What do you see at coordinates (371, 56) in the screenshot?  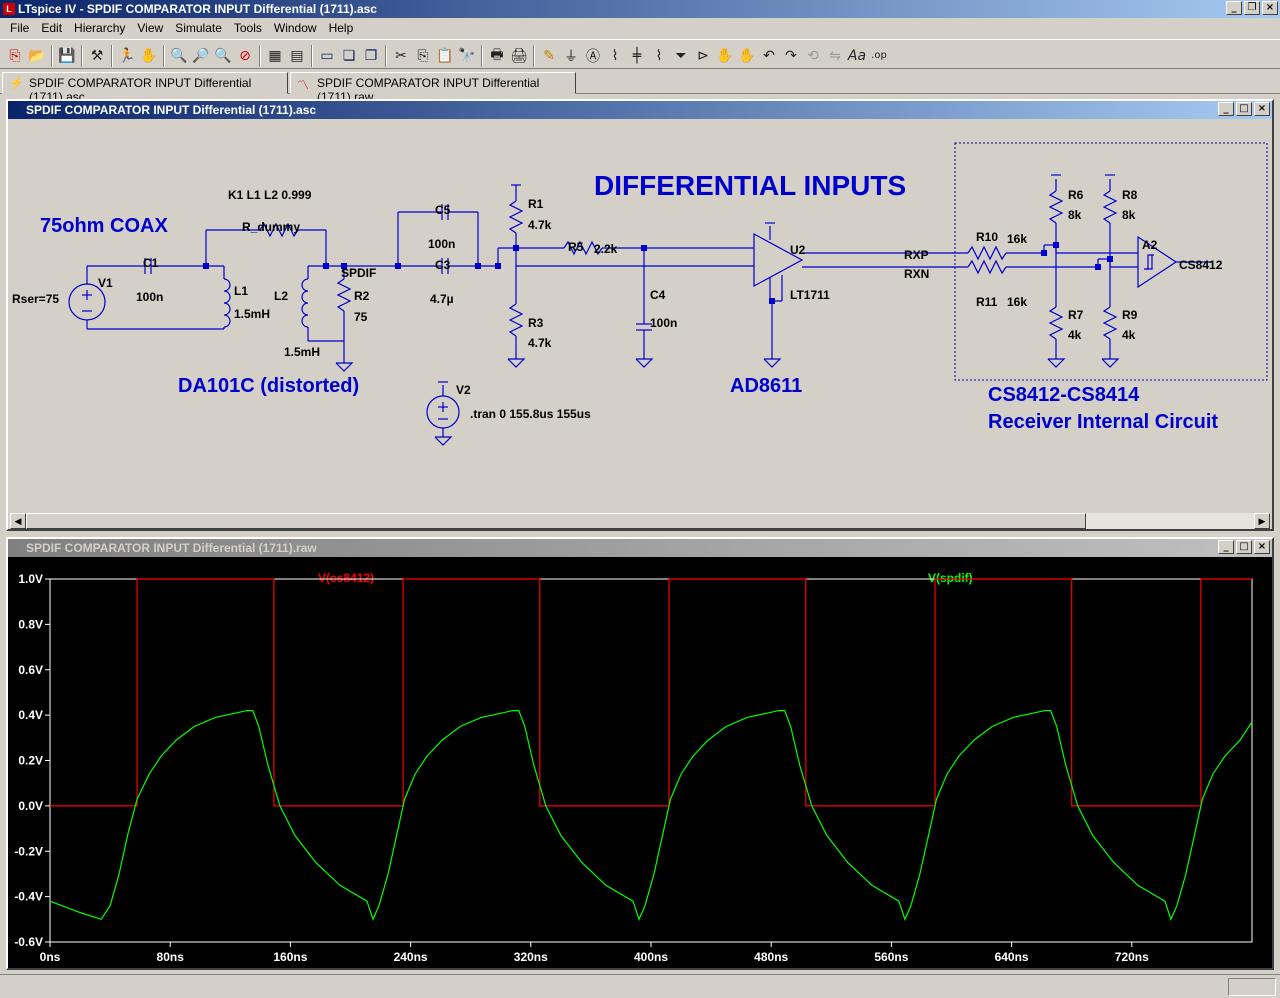 I see `cascade-icon: ❐` at bounding box center [371, 56].